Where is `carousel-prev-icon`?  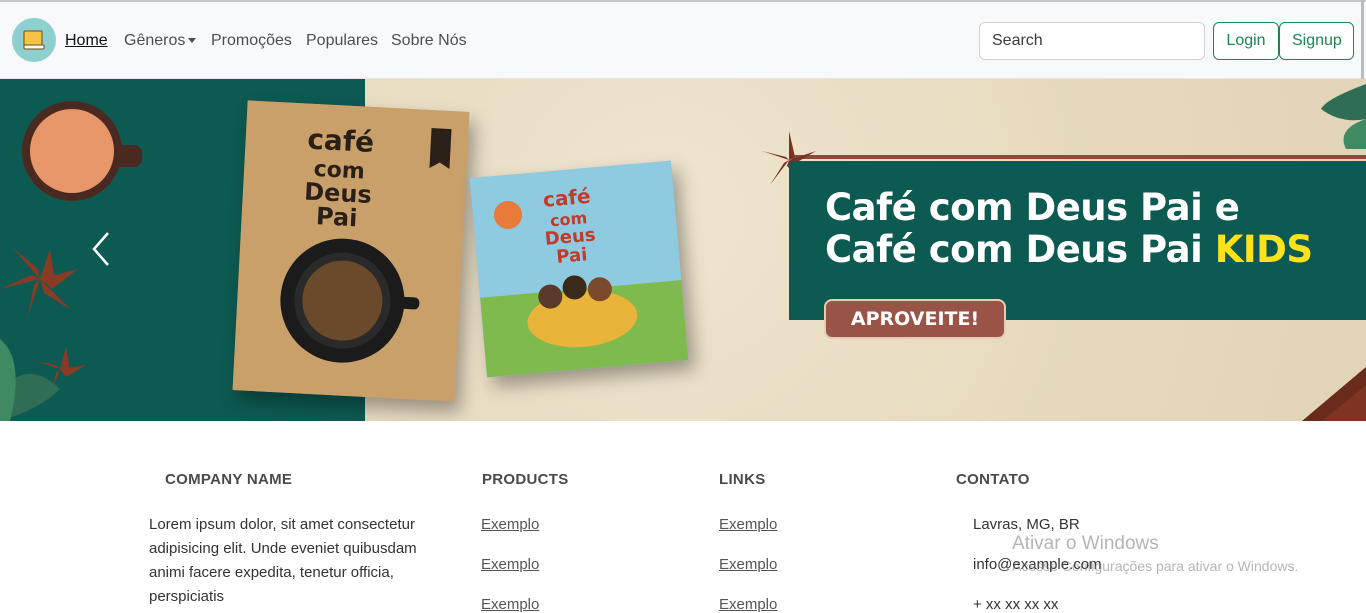 carousel-prev-icon is located at coordinates (101, 249).